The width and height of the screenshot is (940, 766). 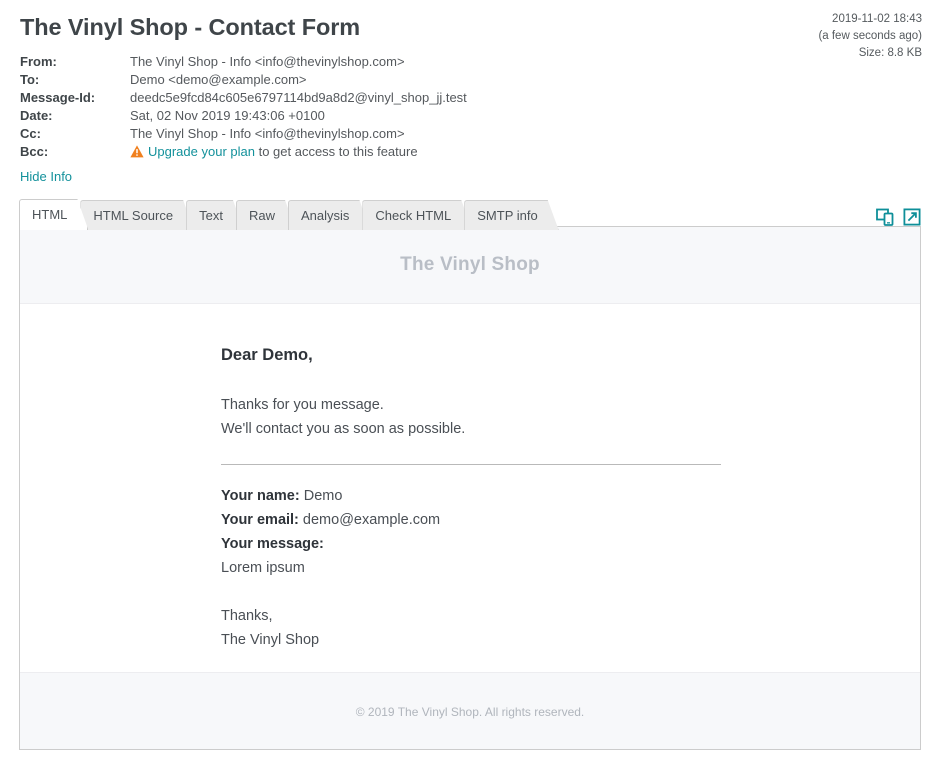 I want to click on tab-smtp-info: SMTP info, so click(x=511, y=215).